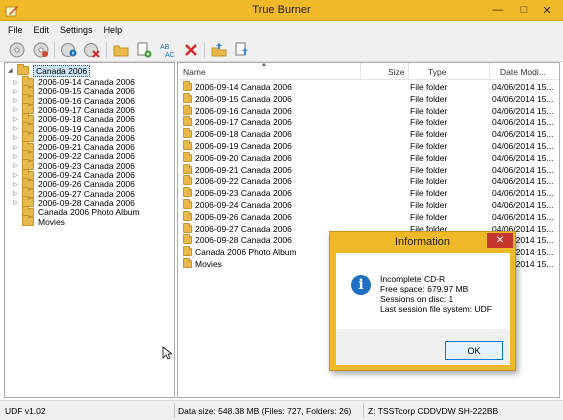 Image resolution: width=563 pixels, height=420 pixels. Describe the element at coordinates (498, 10) in the screenshot. I see `minimize-button: —` at that location.